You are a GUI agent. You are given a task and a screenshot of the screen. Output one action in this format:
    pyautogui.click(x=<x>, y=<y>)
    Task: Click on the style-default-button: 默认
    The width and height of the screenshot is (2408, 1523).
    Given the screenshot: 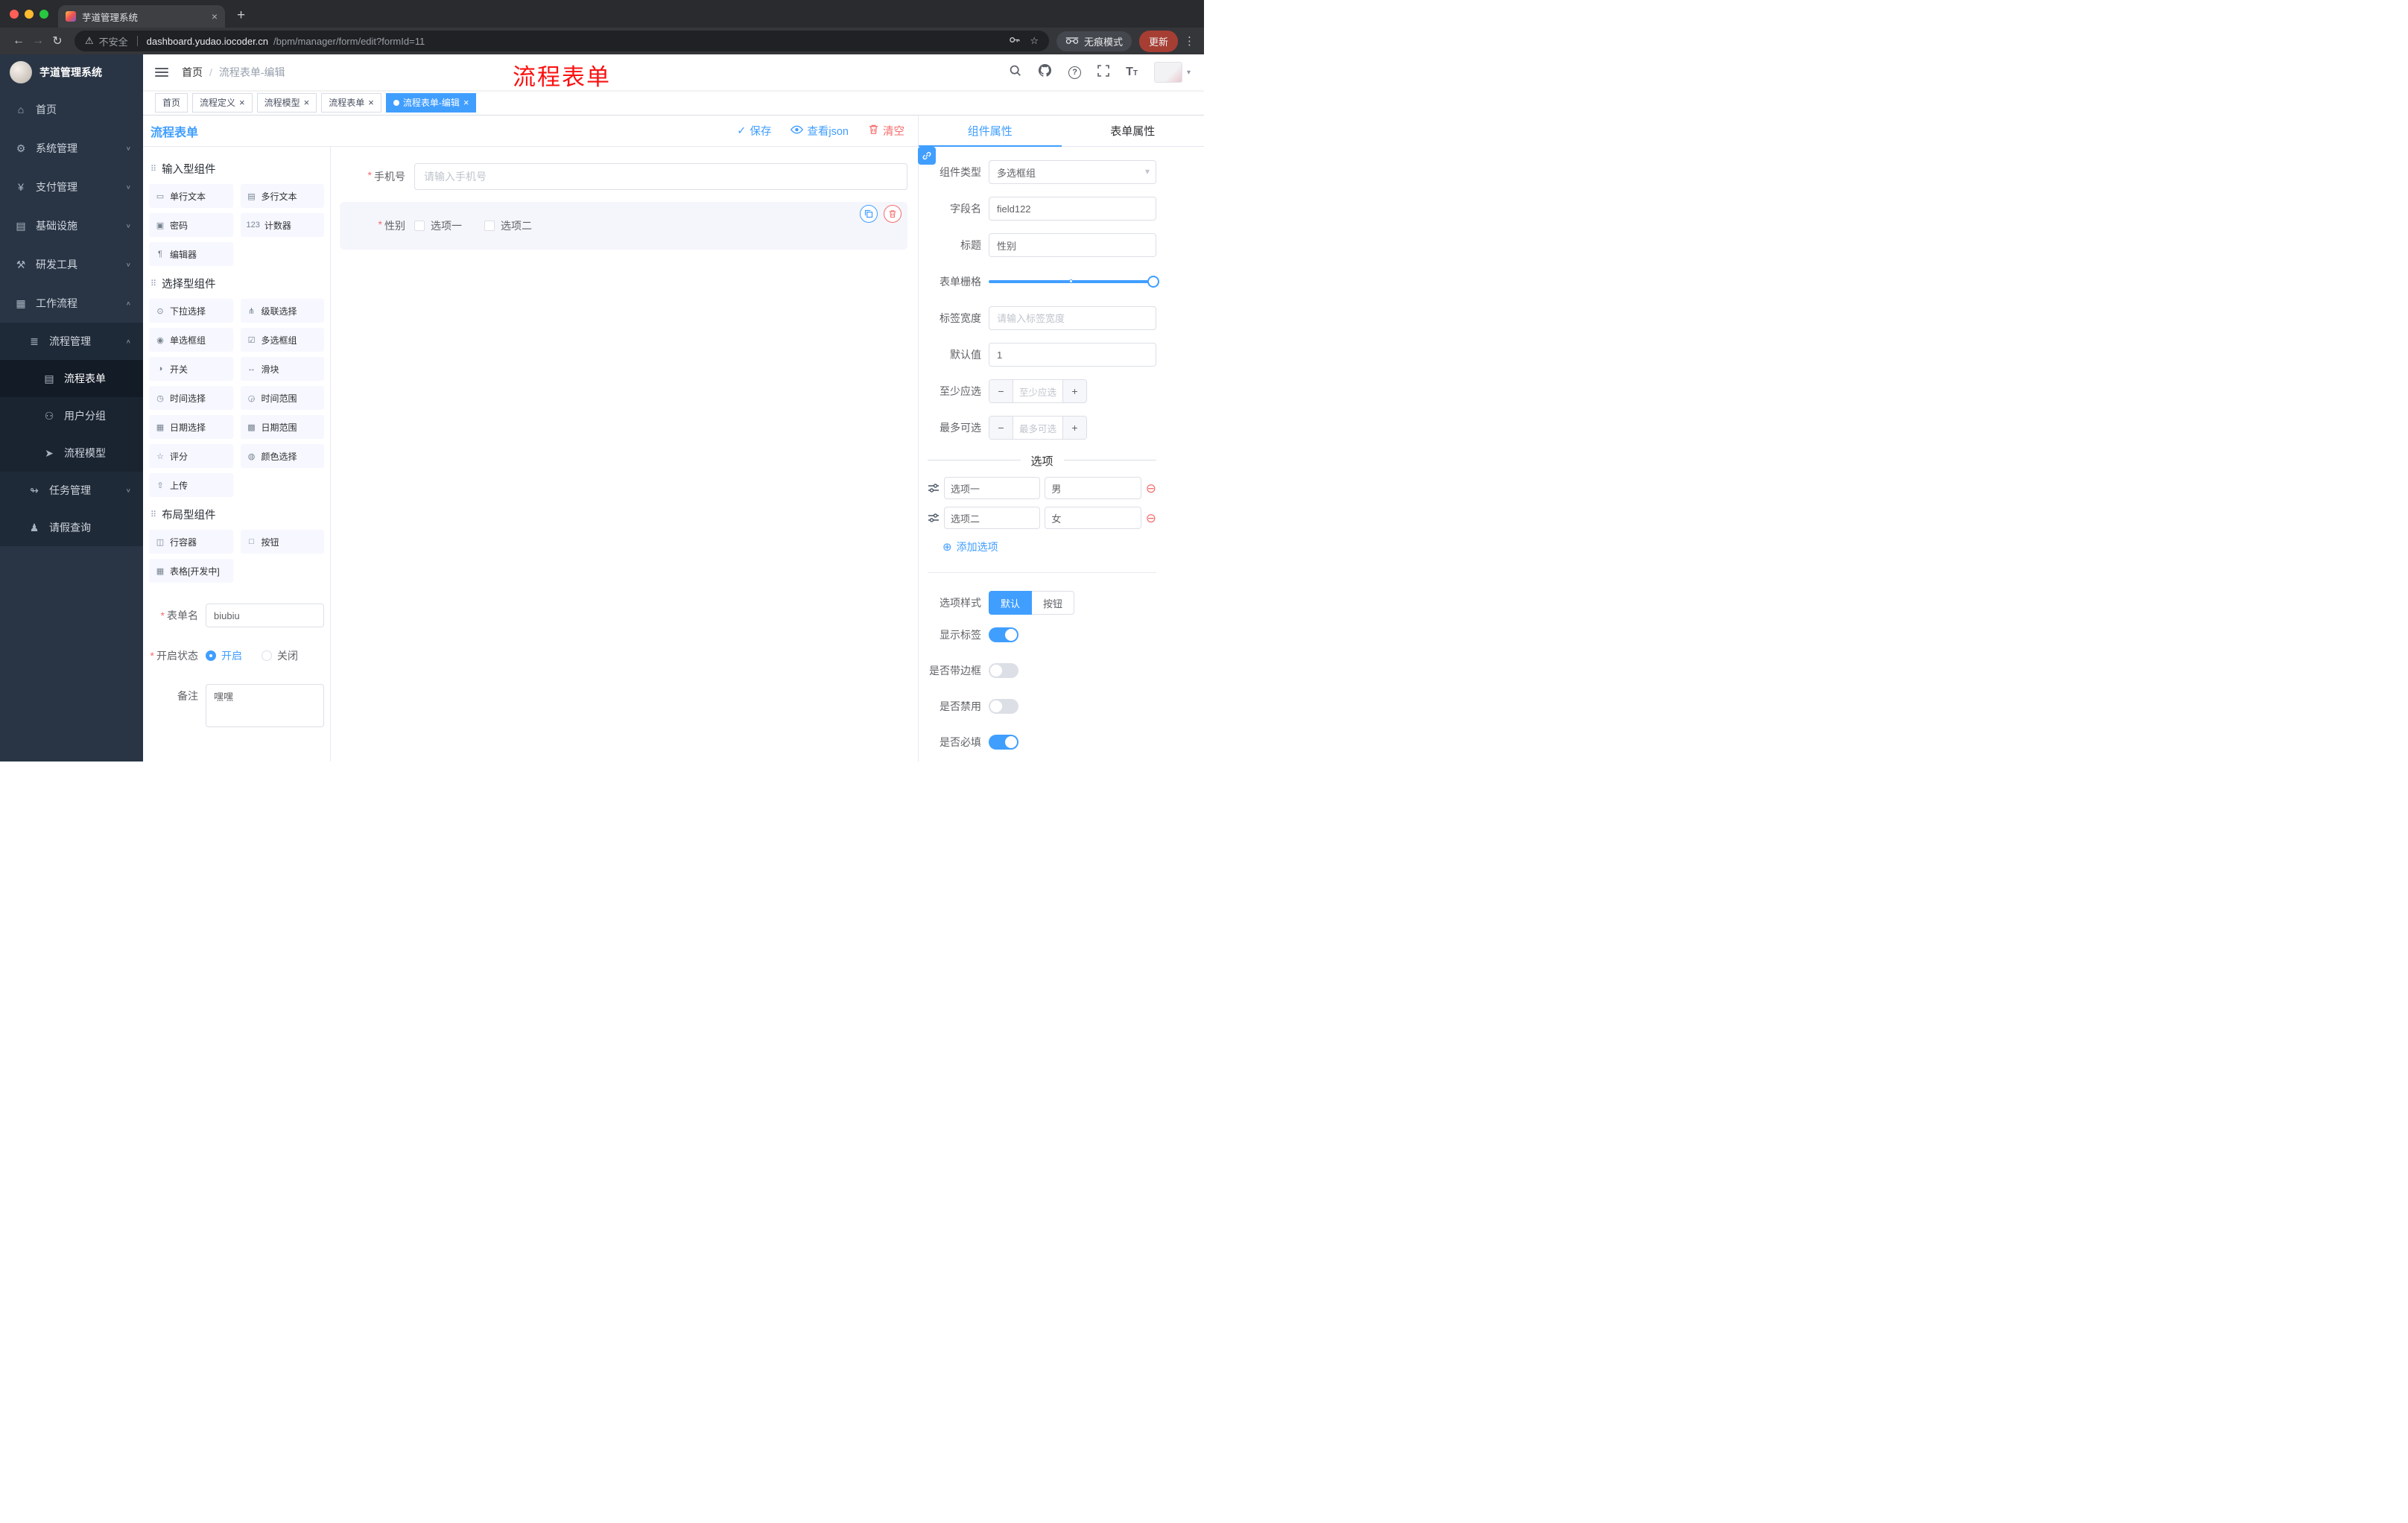 What is the action you would take?
    pyautogui.click(x=1011, y=603)
    